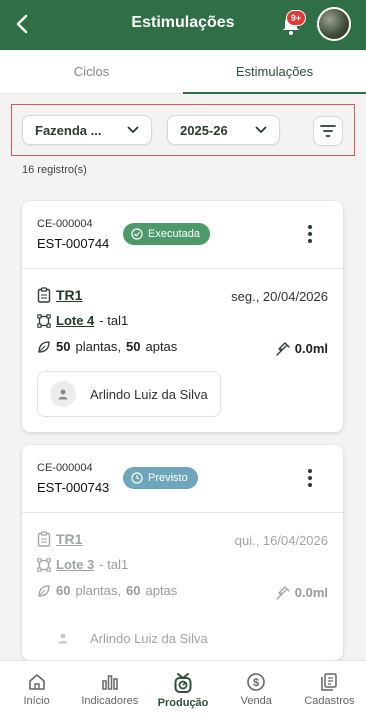 This screenshot has width=366, height=716. I want to click on nav-registrations: Cadastros, so click(329, 688).